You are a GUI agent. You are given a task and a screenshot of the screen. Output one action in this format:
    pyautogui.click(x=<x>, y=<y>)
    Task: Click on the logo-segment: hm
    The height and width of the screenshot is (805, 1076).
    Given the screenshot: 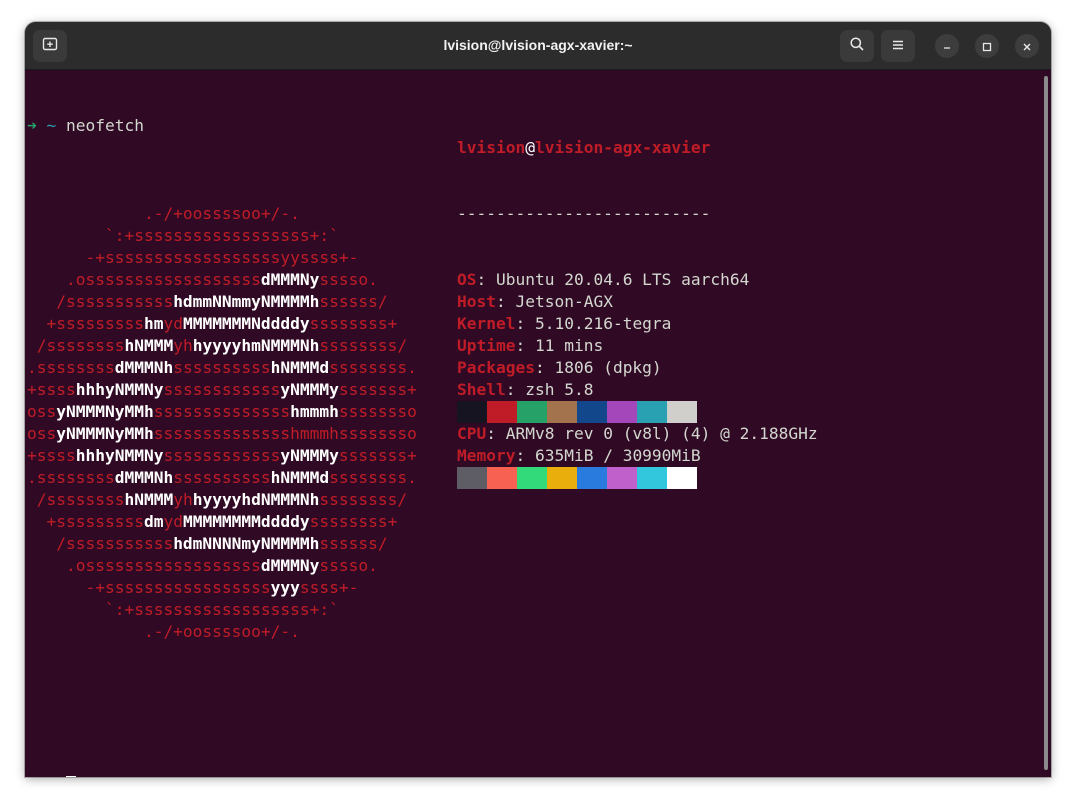 What is the action you would take?
    pyautogui.click(x=153, y=323)
    